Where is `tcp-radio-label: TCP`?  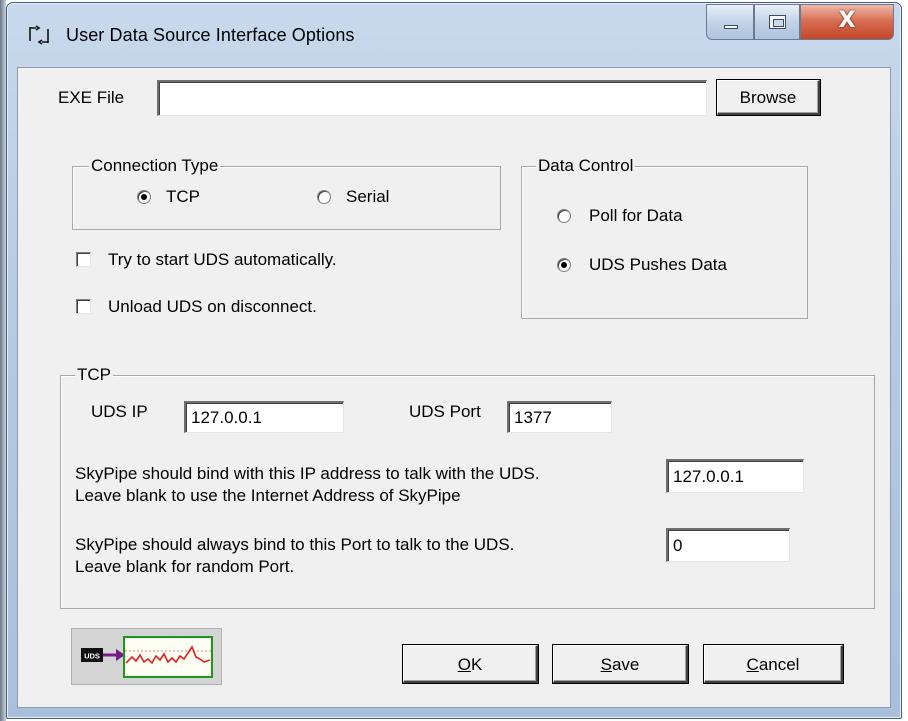 tcp-radio-label: TCP is located at coordinates (183, 196).